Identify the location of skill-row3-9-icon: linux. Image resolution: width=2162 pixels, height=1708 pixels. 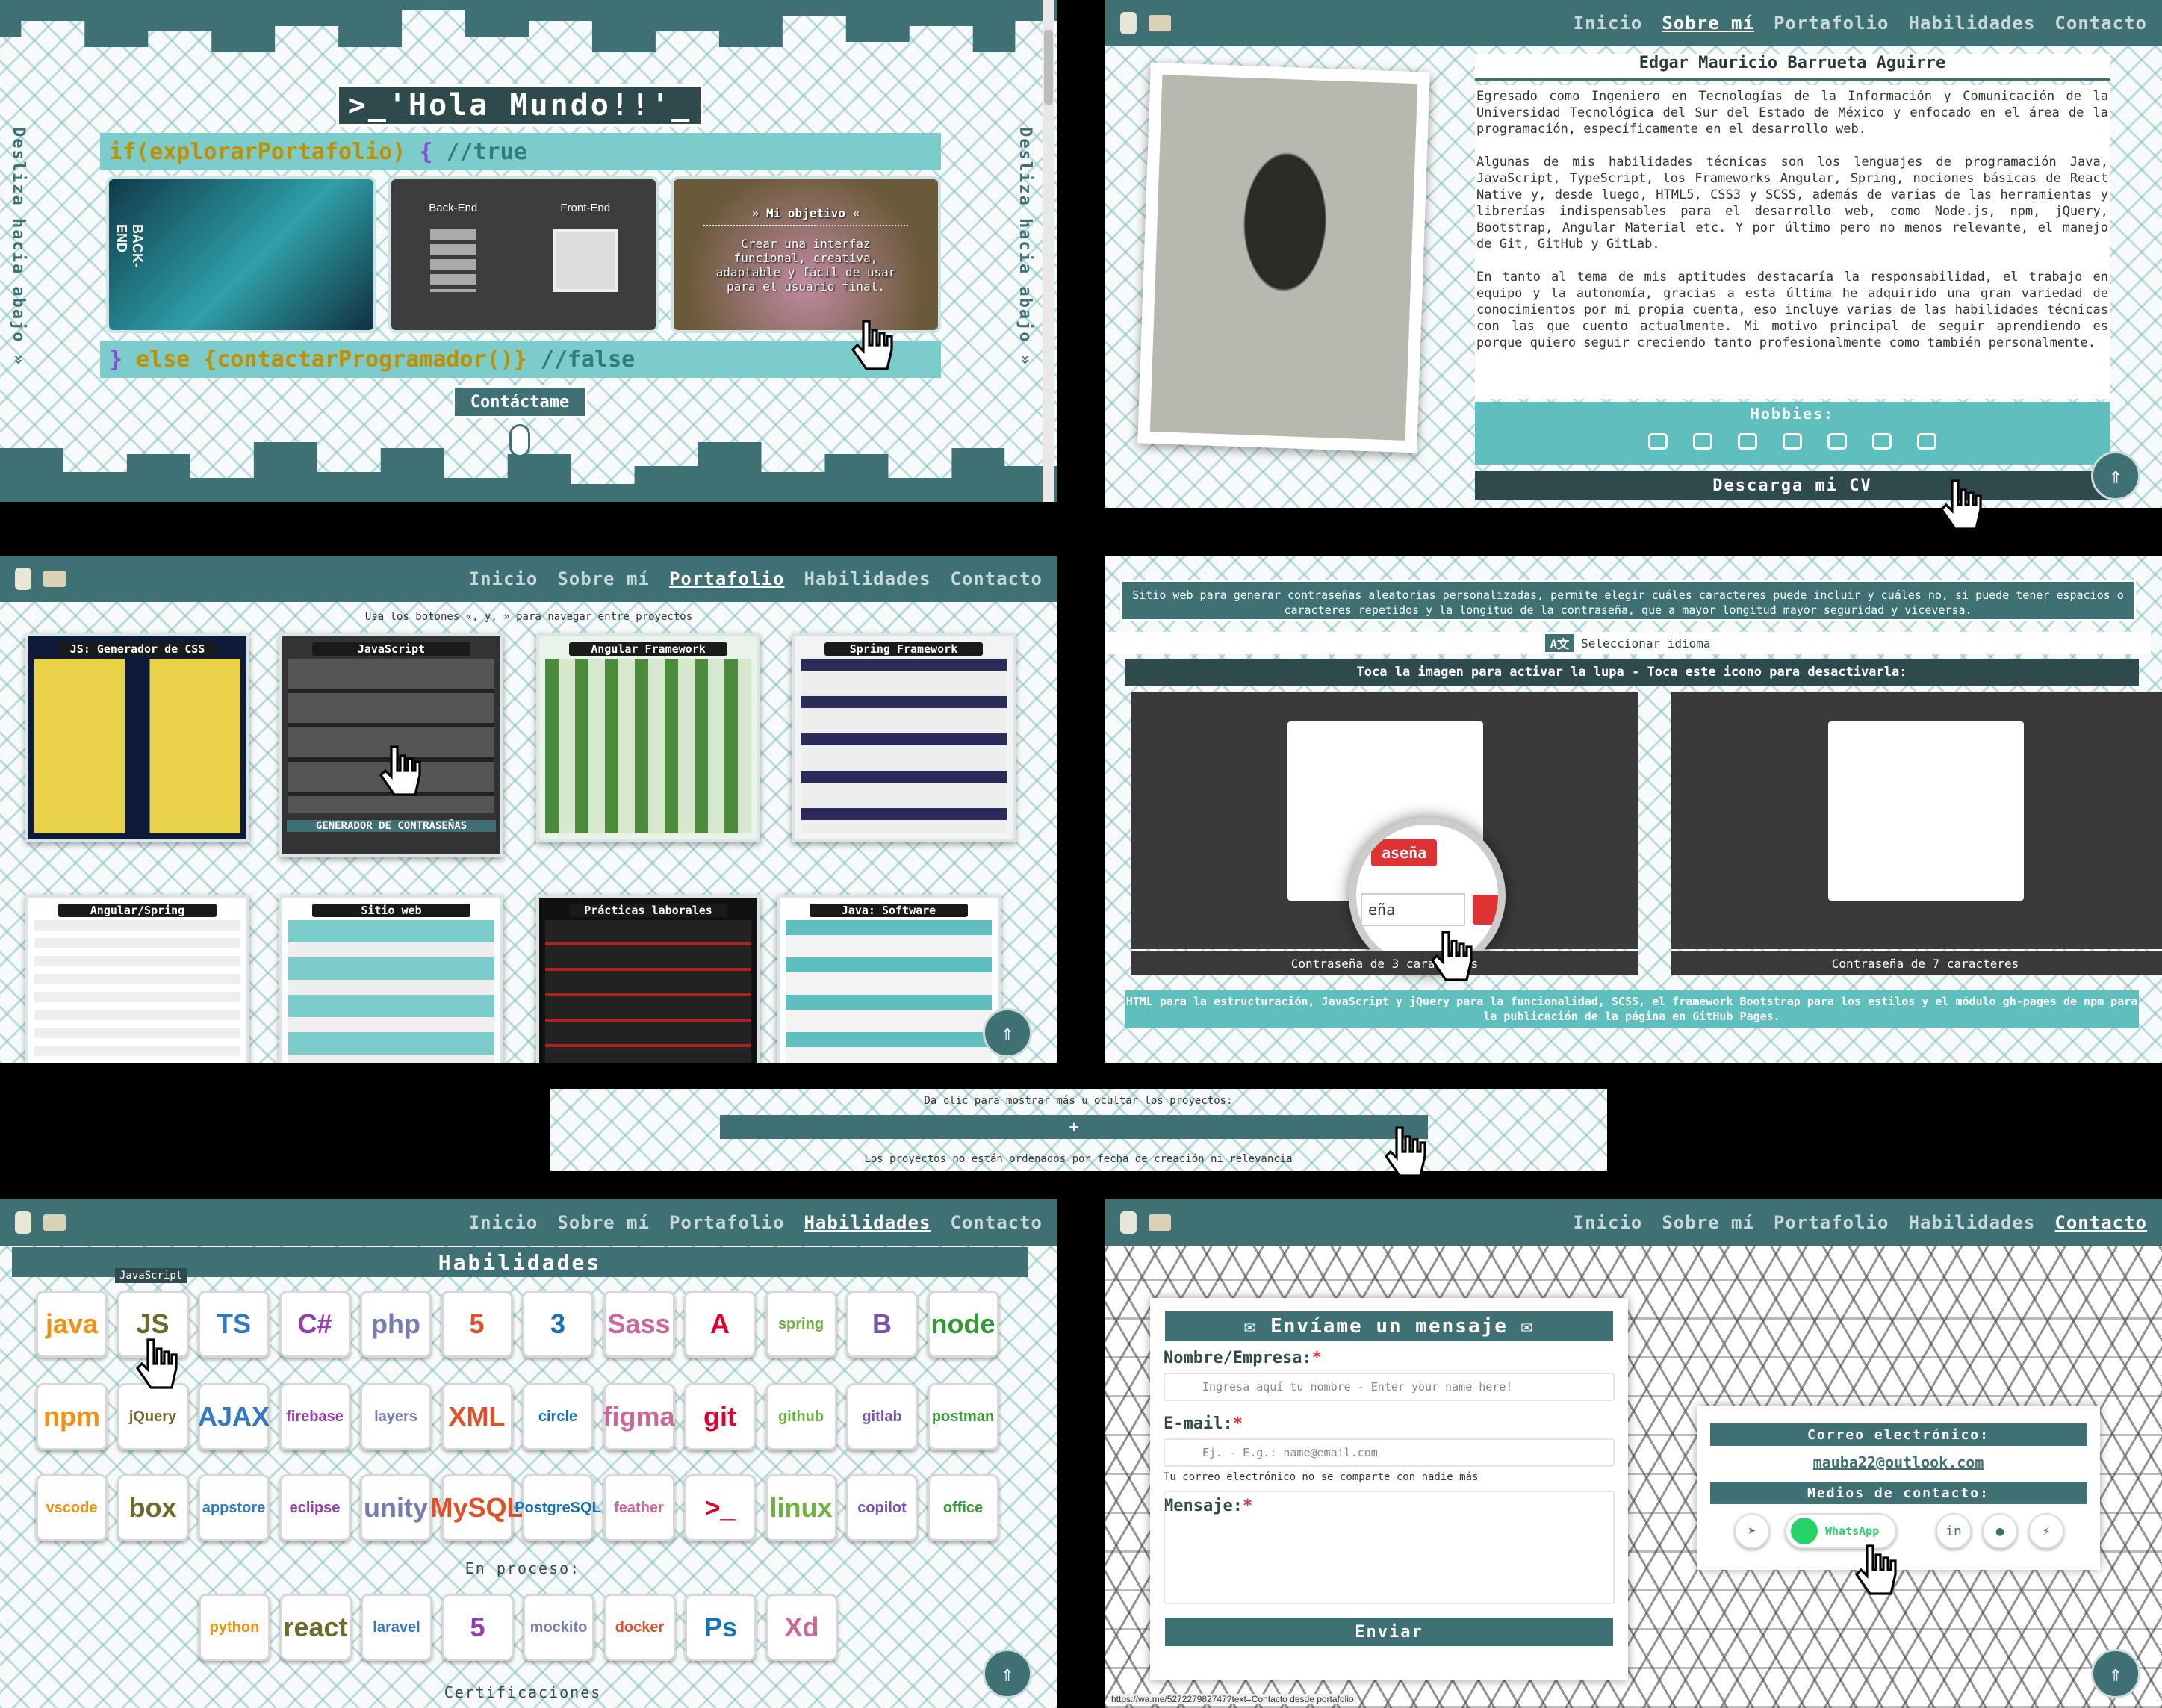
(801, 1507).